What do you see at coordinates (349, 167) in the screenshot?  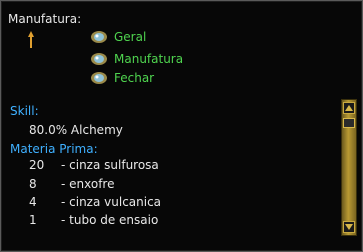 I see `scrollbar` at bounding box center [349, 167].